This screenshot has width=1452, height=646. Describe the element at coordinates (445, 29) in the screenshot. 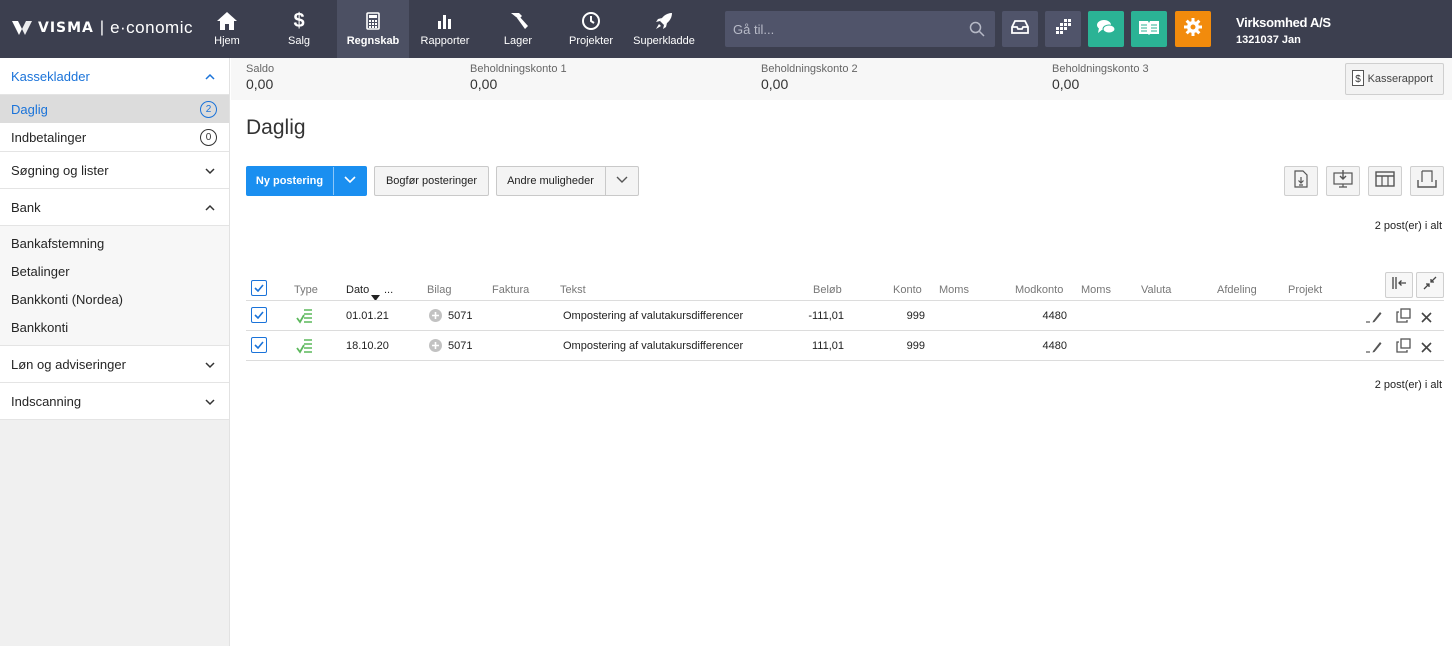

I see `nav-item-rapporter: Rapporter` at that location.